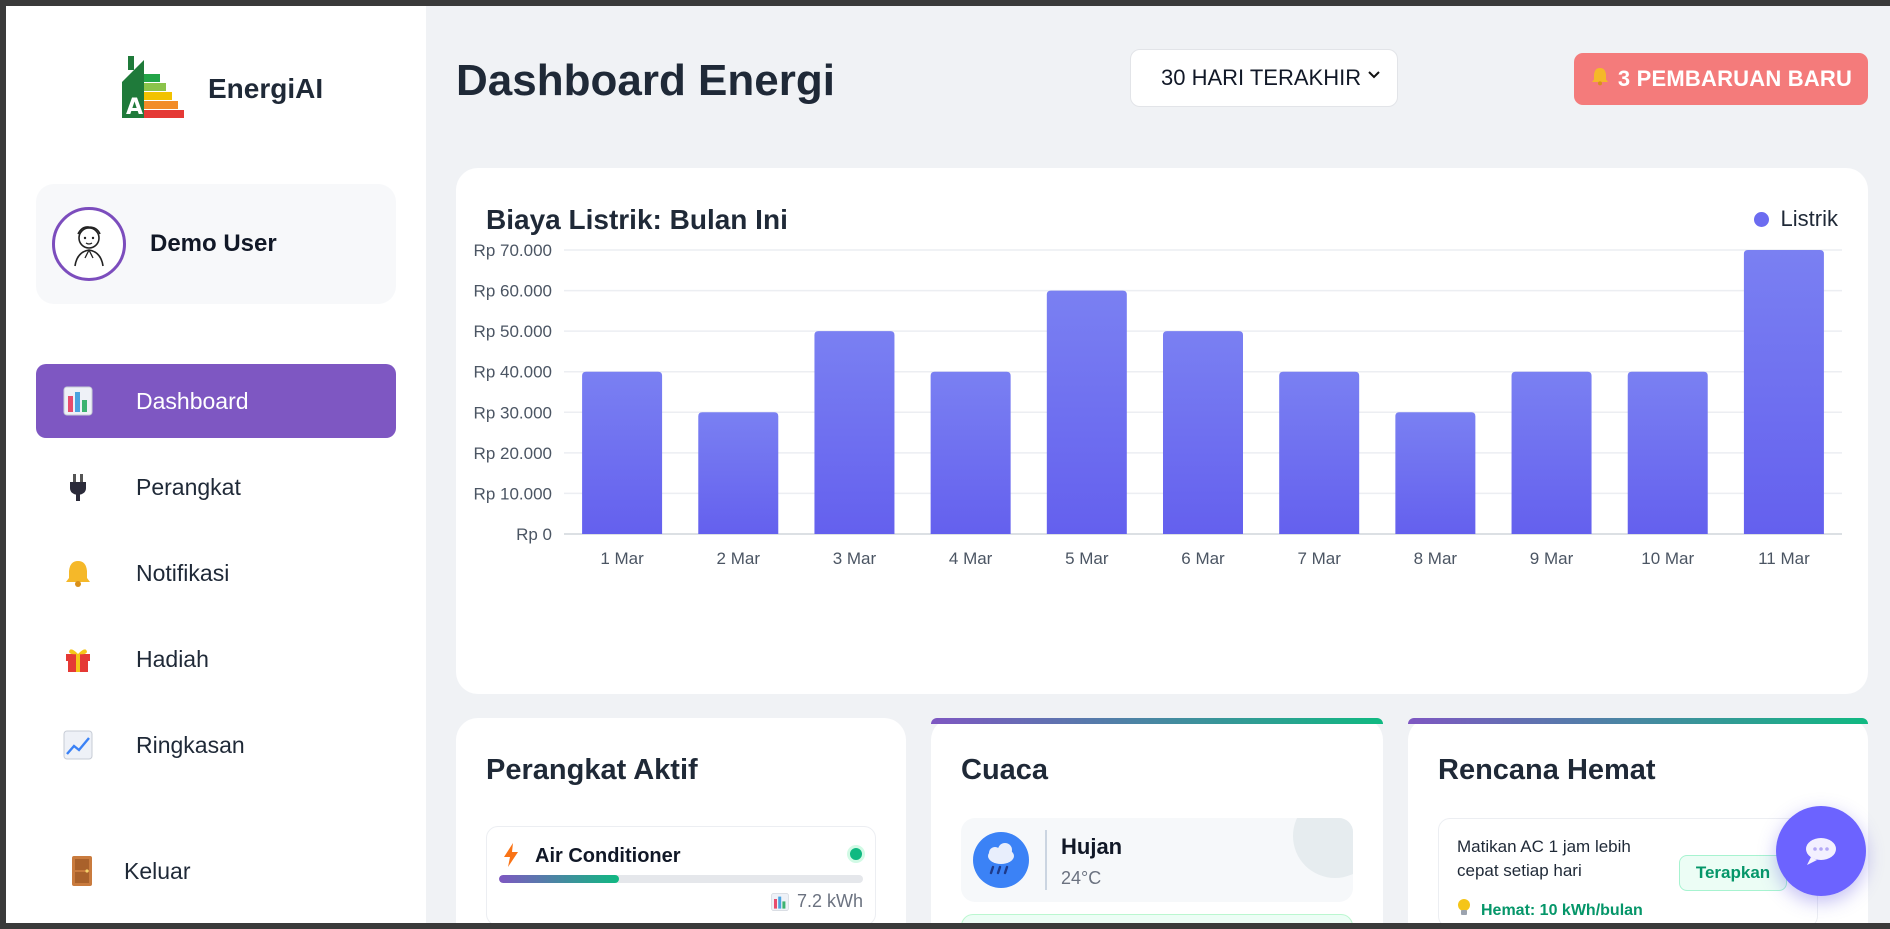 The height and width of the screenshot is (929, 1890). Describe the element at coordinates (1087, 558) in the screenshot. I see `x-tick-label: 5 Mar` at that location.